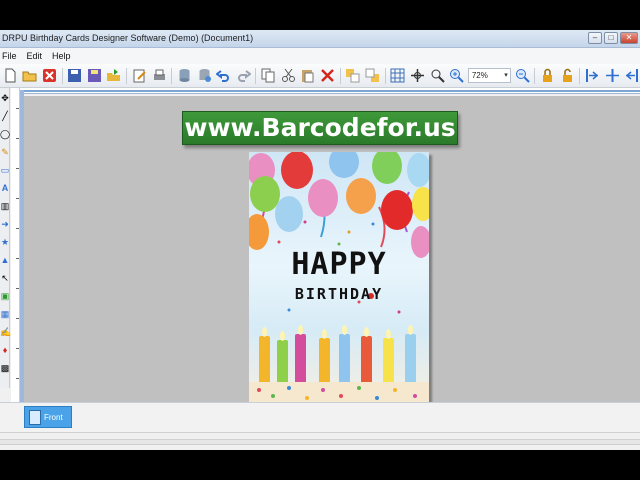  I want to click on close-button: ✕, so click(629, 38).